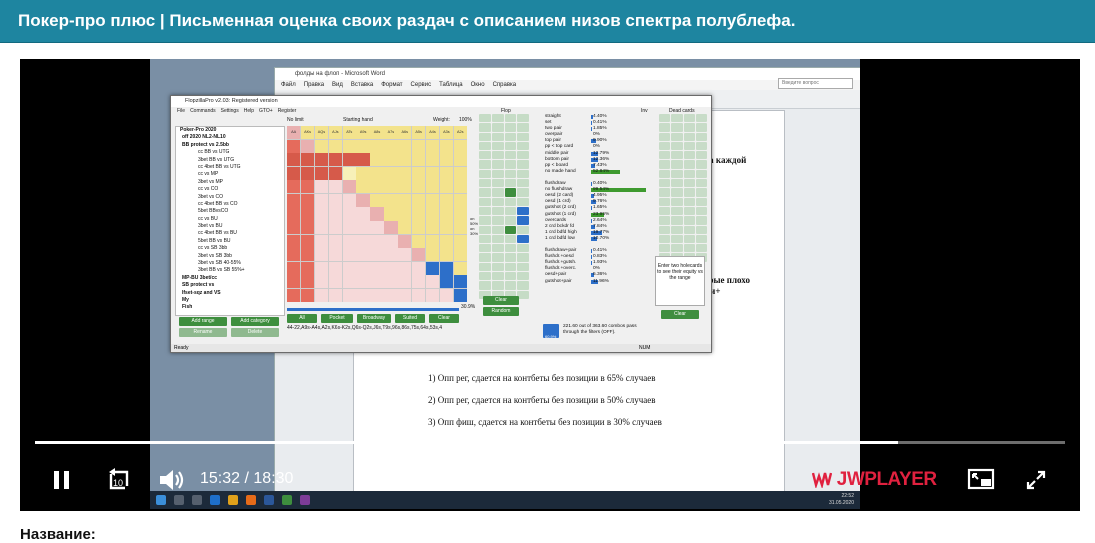 Image resolution: width=1095 pixels, height=543 pixels. I want to click on jwplayer-logo: JWPLAYER, so click(874, 480).